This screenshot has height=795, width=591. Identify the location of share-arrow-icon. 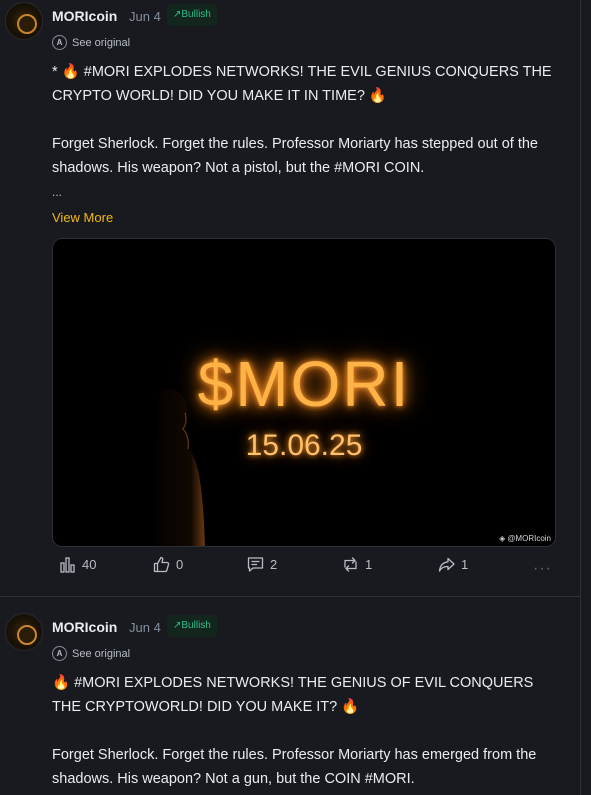
(446, 564).